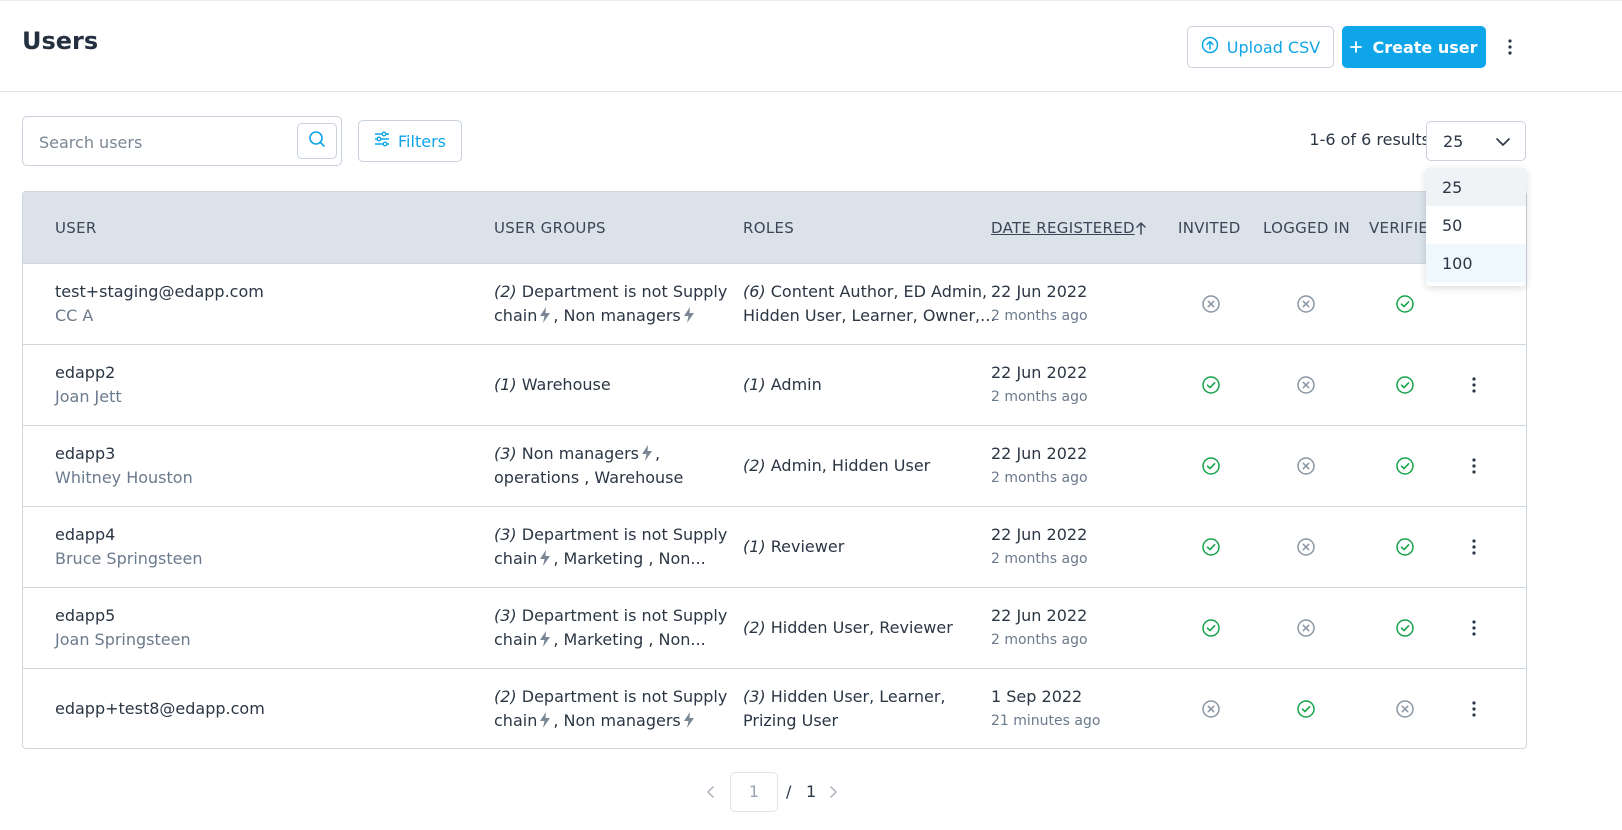 This screenshot has width=1622, height=830. What do you see at coordinates (595, 721) in the screenshot?
I see `user-groups-line: chain , Non managers` at bounding box center [595, 721].